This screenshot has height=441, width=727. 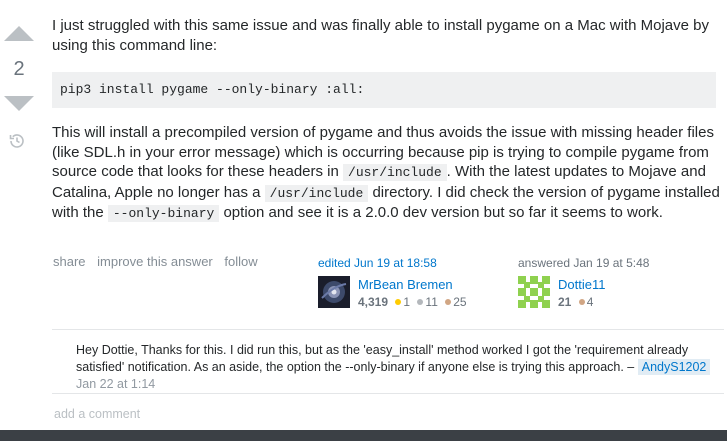 What do you see at coordinates (373, 302) in the screenshot?
I see `reputation-score: 4,319` at bounding box center [373, 302].